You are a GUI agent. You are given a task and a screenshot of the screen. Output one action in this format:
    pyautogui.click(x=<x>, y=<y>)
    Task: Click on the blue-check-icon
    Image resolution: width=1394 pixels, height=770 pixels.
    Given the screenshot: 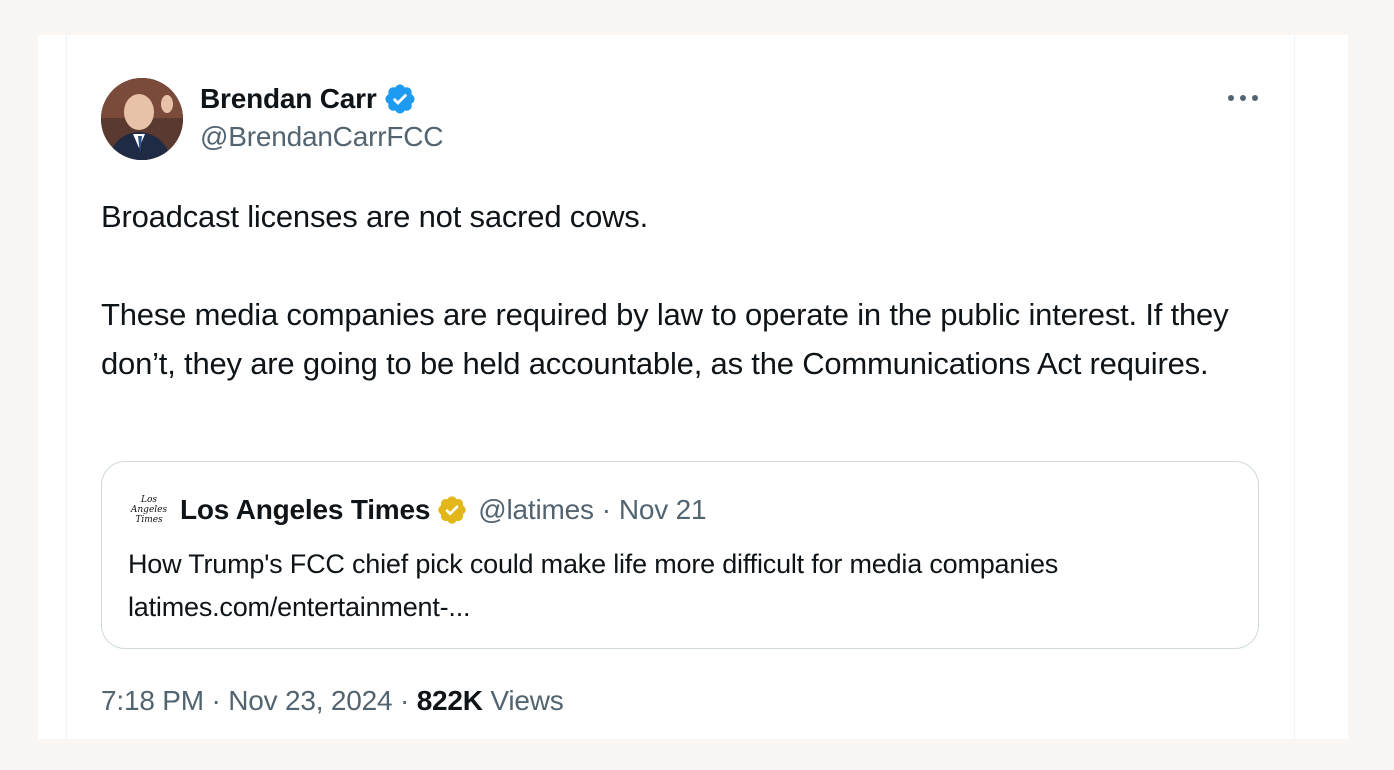 What is the action you would take?
    pyautogui.click(x=400, y=99)
    